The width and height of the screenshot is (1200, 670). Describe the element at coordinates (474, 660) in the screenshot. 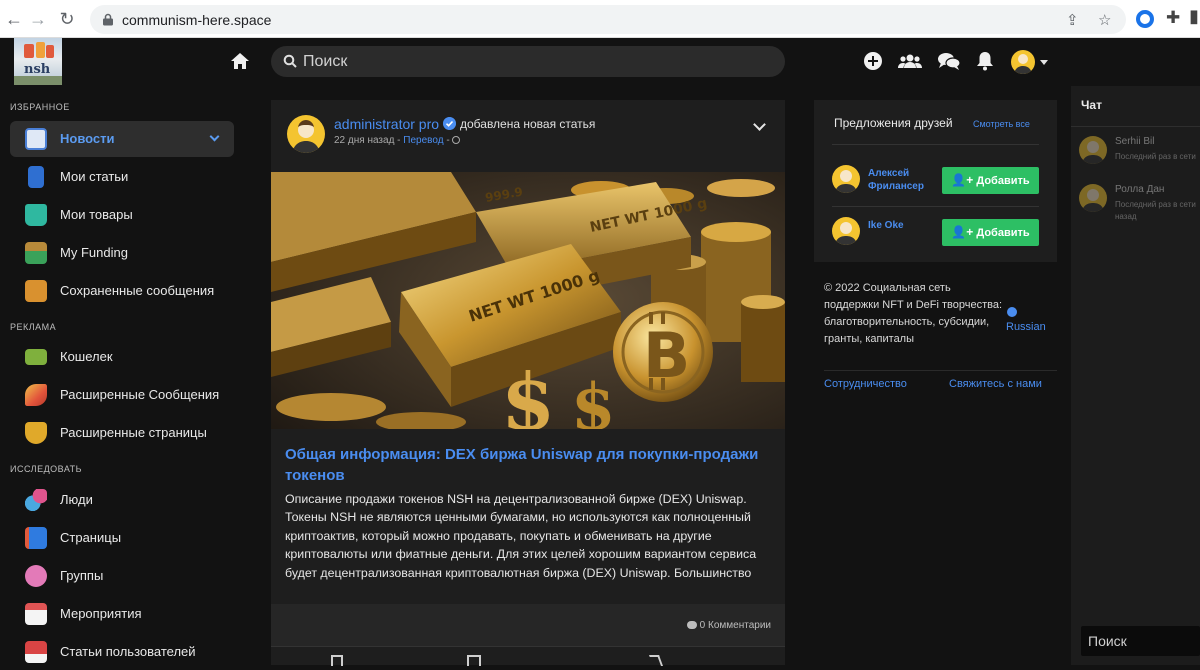

I see `comment-icon` at that location.